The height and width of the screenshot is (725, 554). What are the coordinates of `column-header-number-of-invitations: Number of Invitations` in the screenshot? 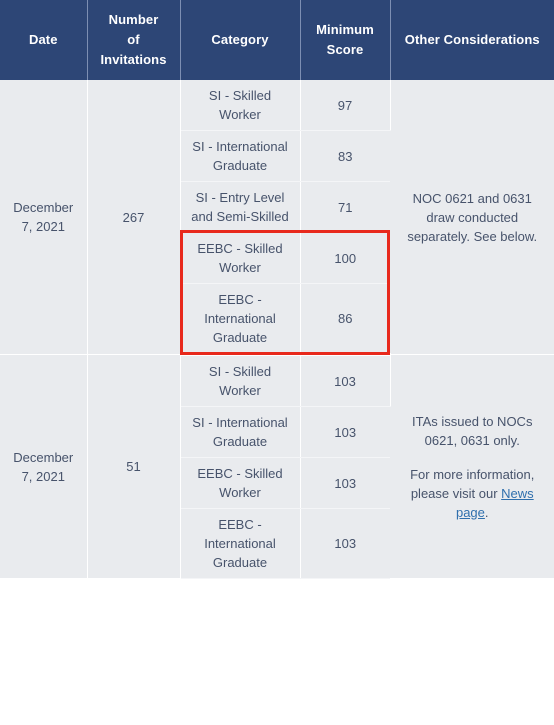 It's located at (134, 40).